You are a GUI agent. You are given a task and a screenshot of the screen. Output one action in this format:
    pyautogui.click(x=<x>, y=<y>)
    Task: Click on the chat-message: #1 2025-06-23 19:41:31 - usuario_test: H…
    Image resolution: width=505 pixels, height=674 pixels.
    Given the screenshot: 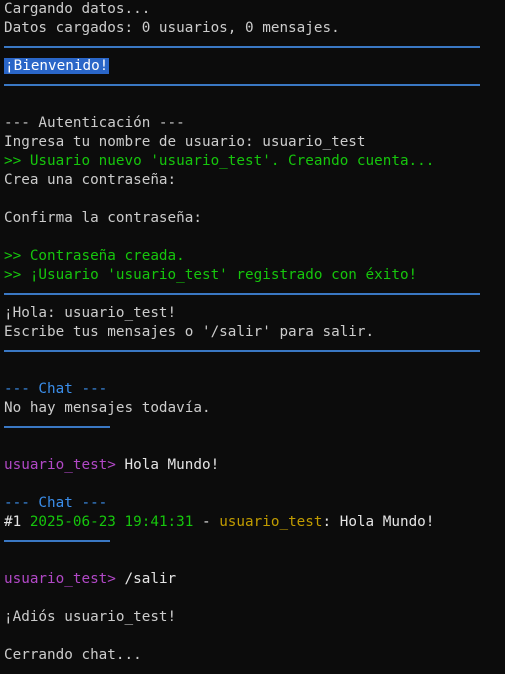 What is the action you would take?
    pyautogui.click(x=219, y=522)
    